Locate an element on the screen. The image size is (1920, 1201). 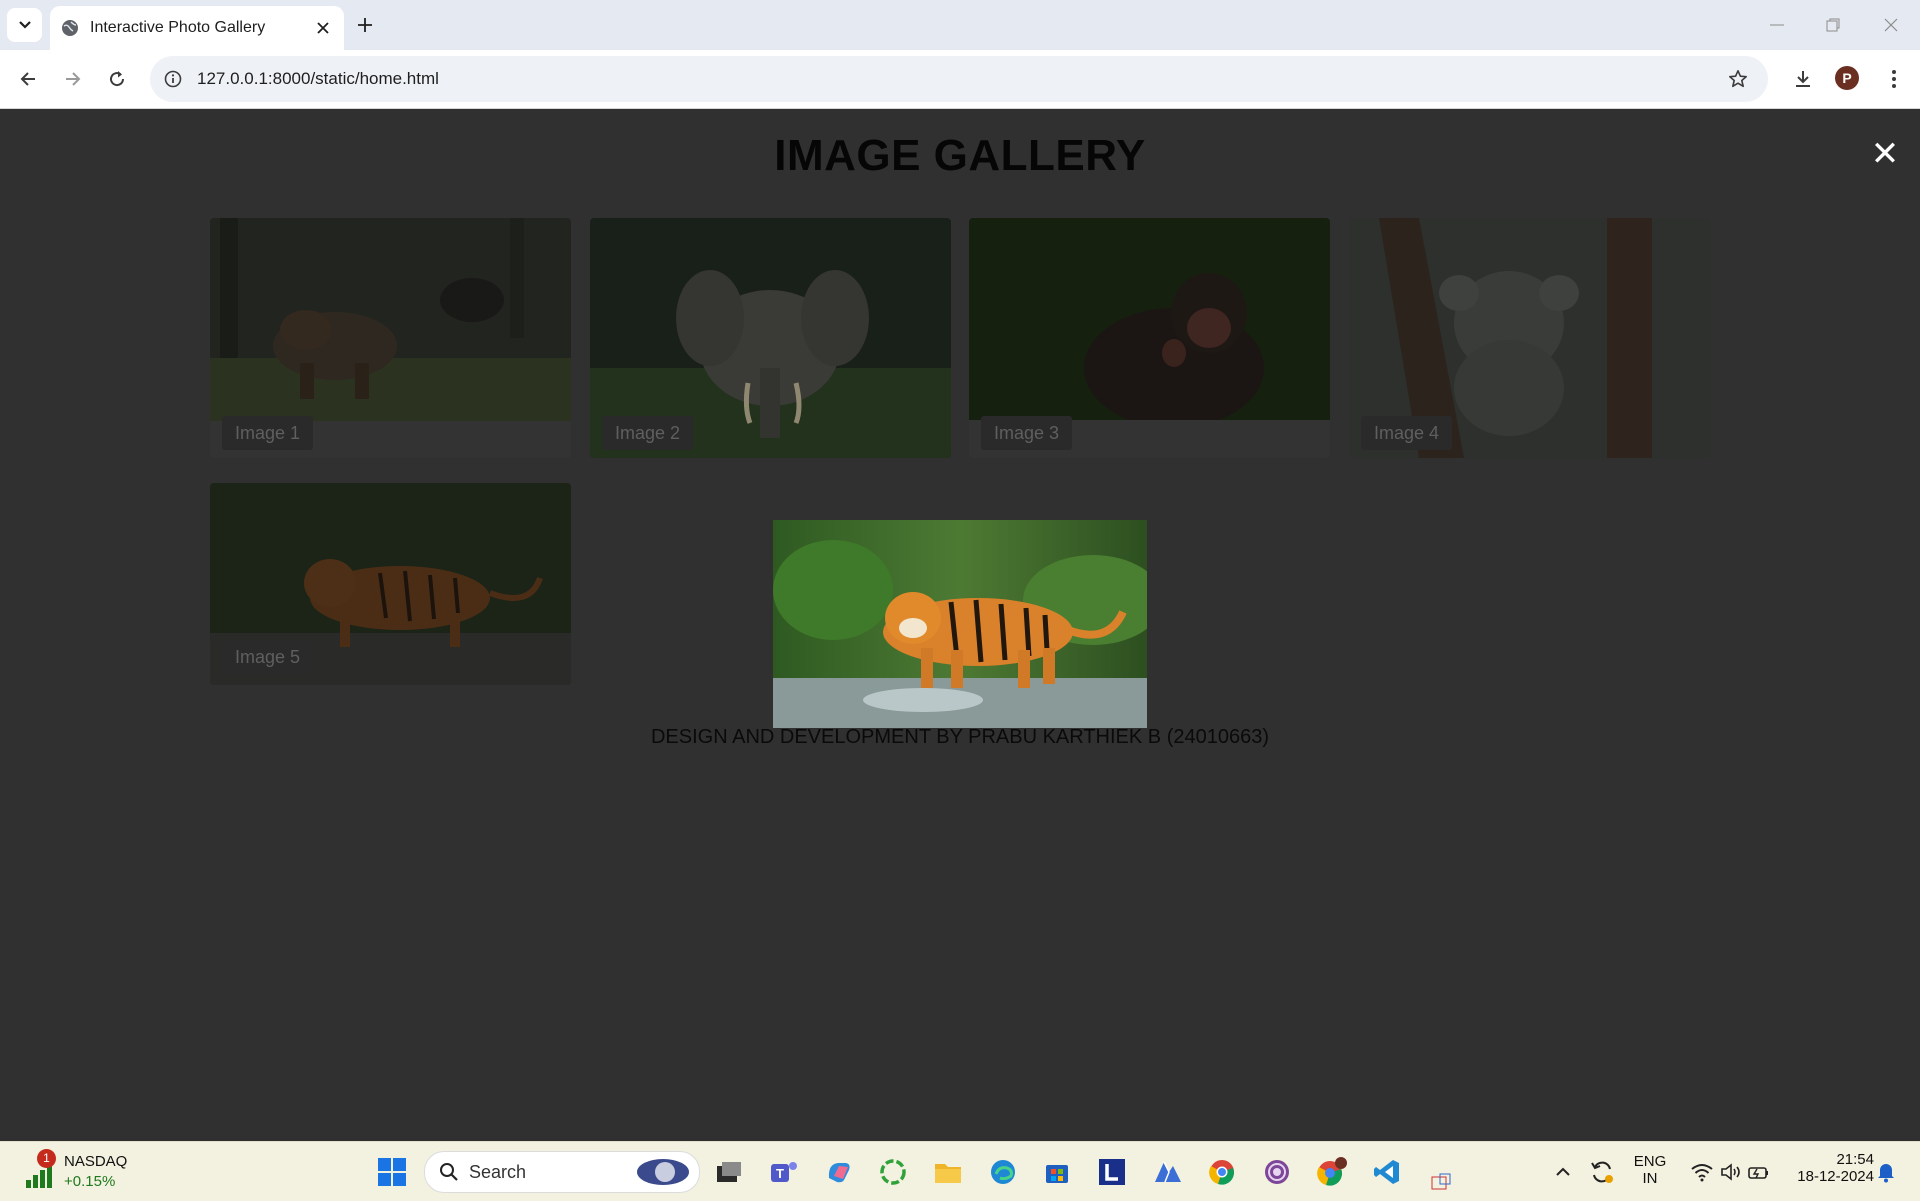
tab-title: Interactive Photo Gallery is located at coordinates (178, 27).